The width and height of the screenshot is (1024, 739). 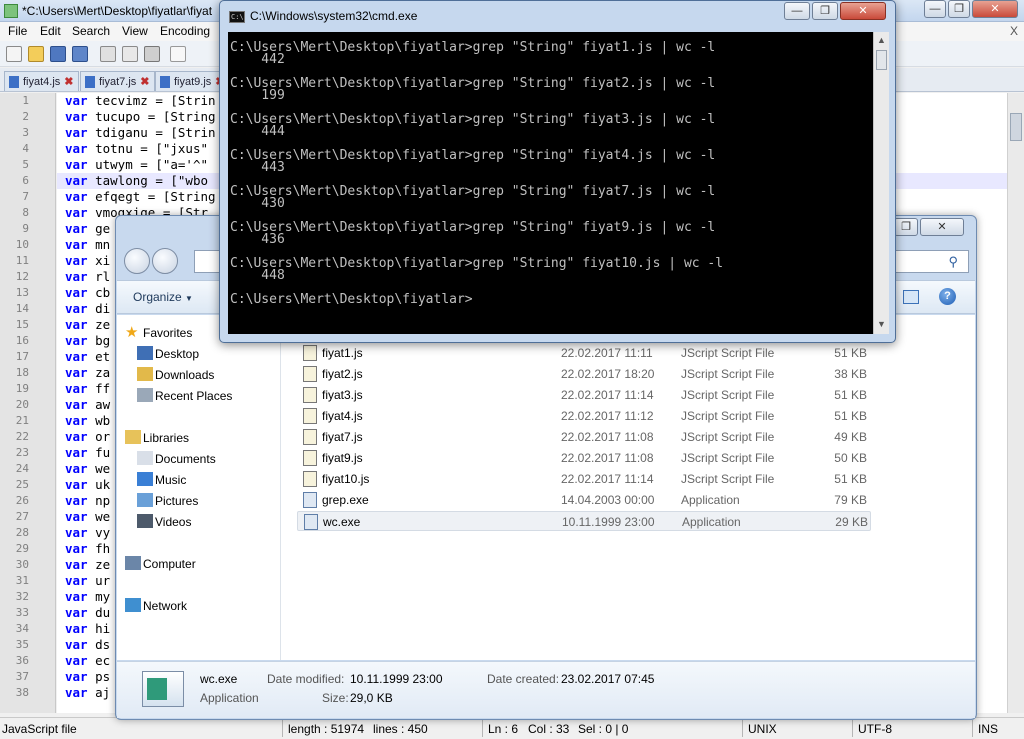 What do you see at coordinates (219, 679) in the screenshot?
I see `details-file-name: wc.exe` at bounding box center [219, 679].